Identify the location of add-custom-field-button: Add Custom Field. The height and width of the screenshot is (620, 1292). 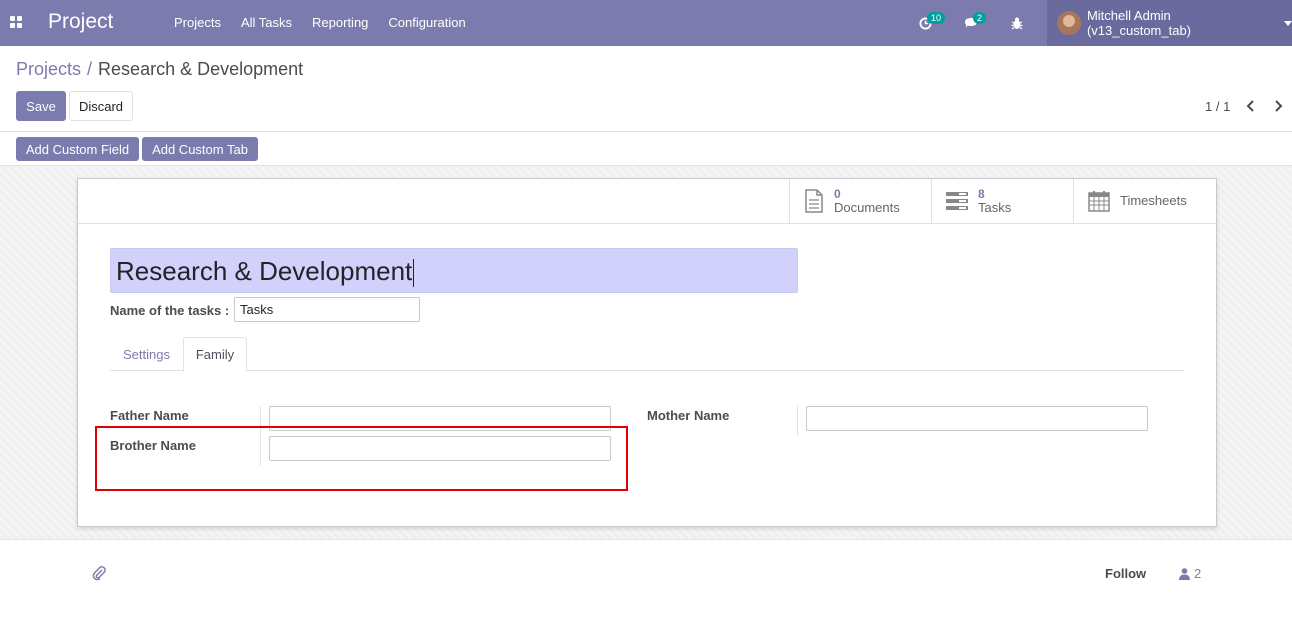
(77, 149).